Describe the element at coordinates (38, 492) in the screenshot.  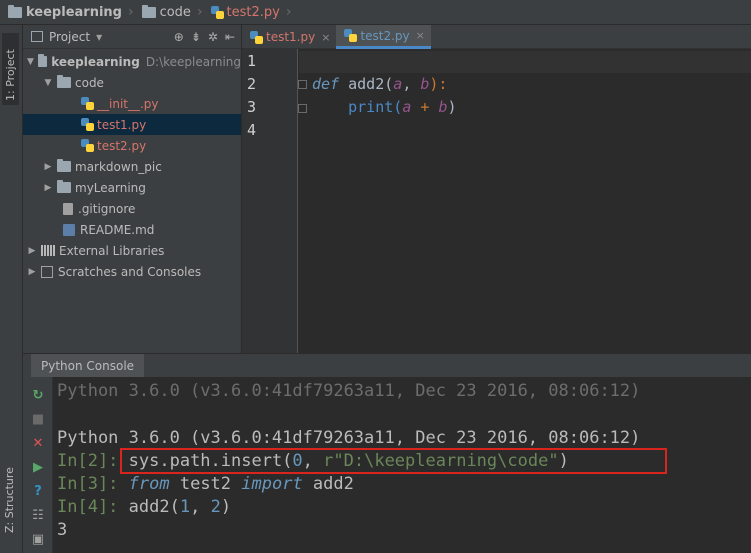
I see `help-icon: ?` at that location.